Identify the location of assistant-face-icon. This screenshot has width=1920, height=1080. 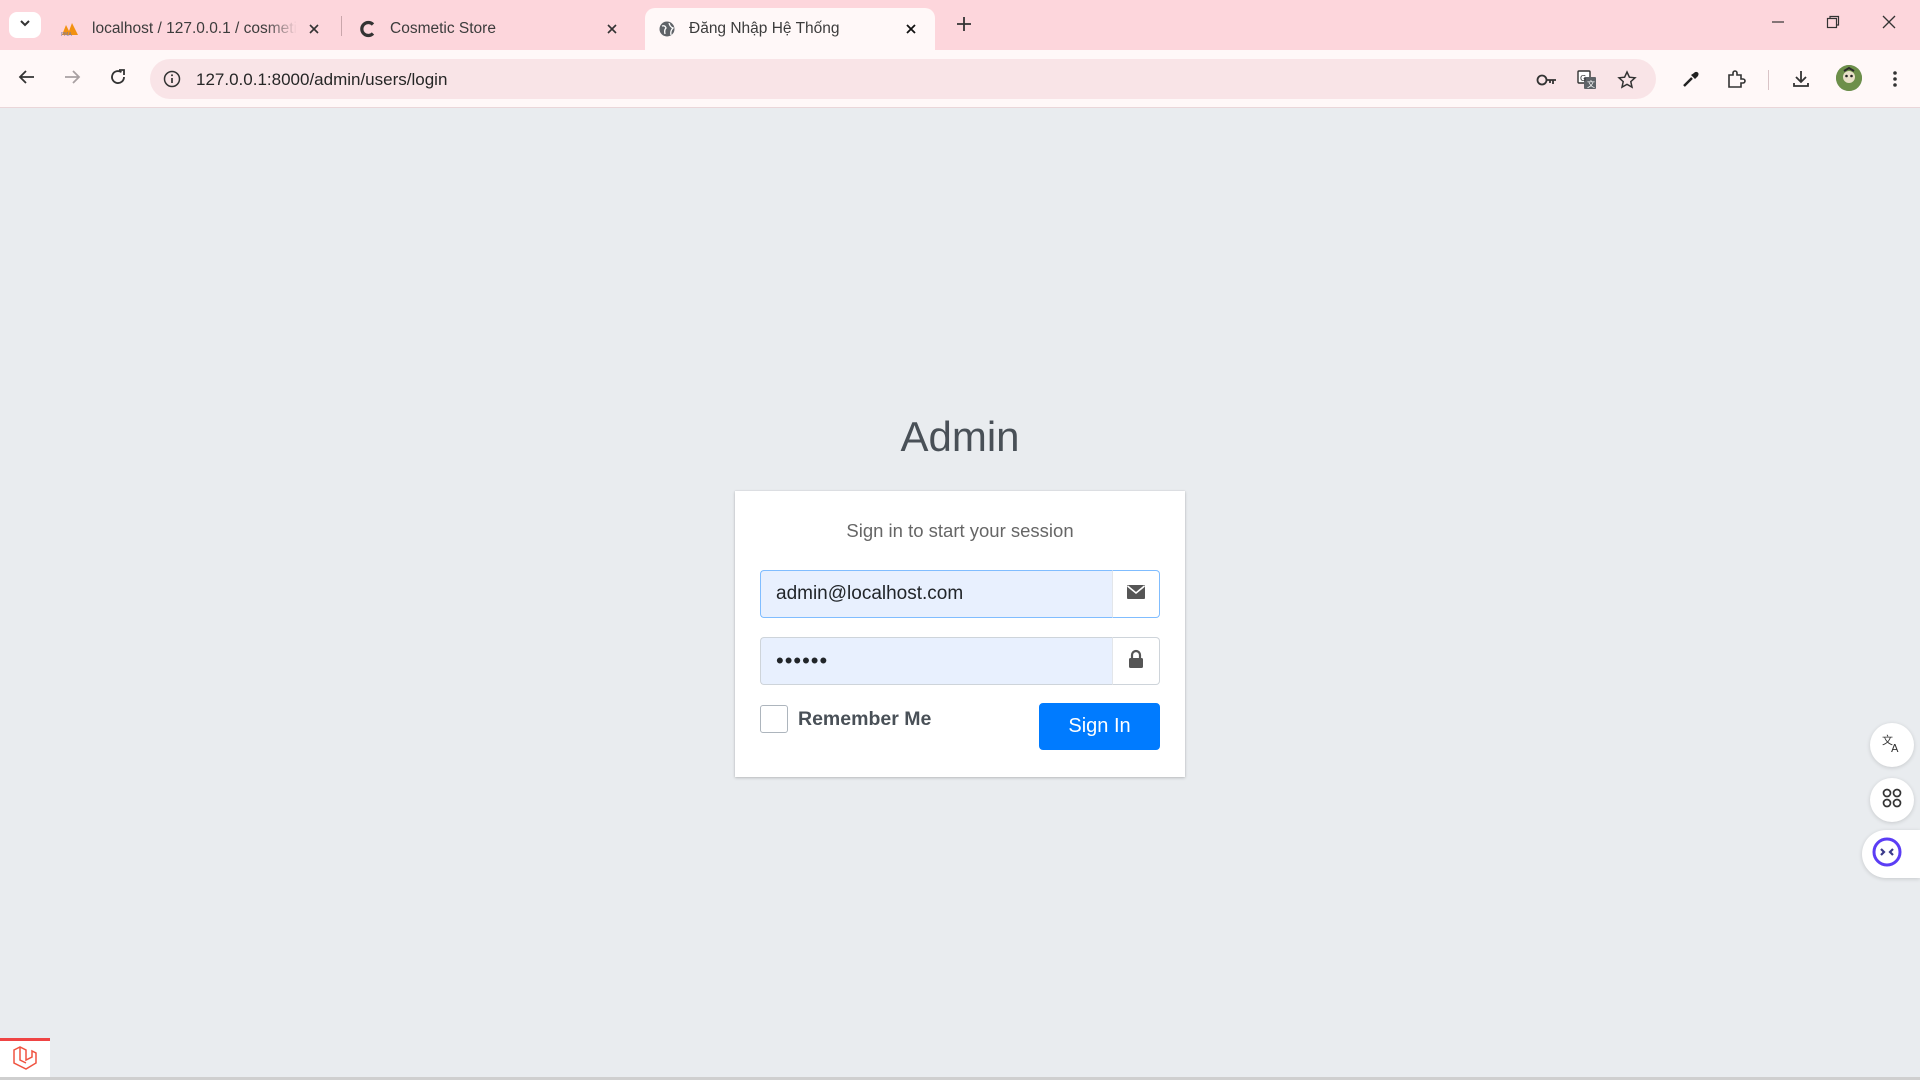
(1887, 854).